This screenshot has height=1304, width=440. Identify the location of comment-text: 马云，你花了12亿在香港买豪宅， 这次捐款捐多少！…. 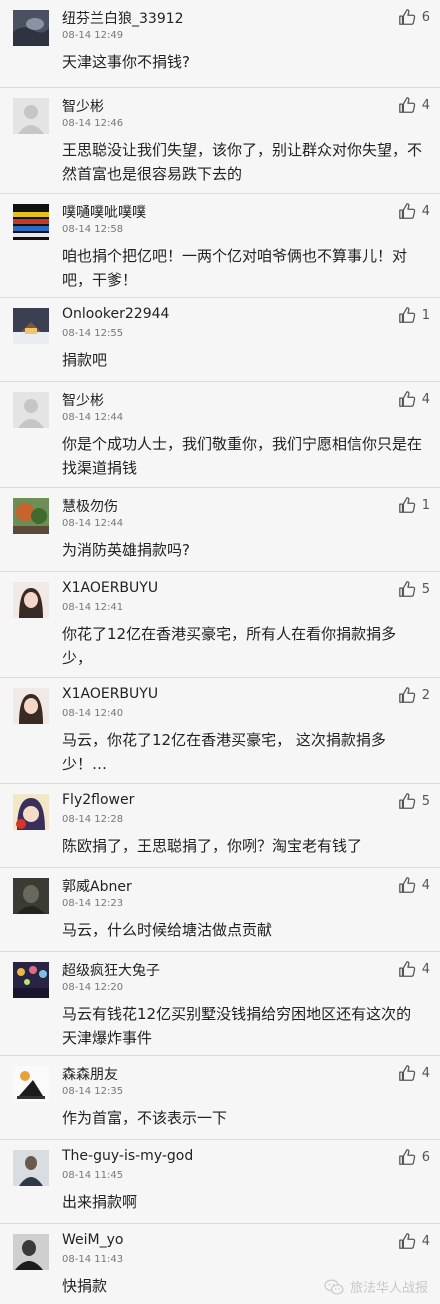
(224, 752).